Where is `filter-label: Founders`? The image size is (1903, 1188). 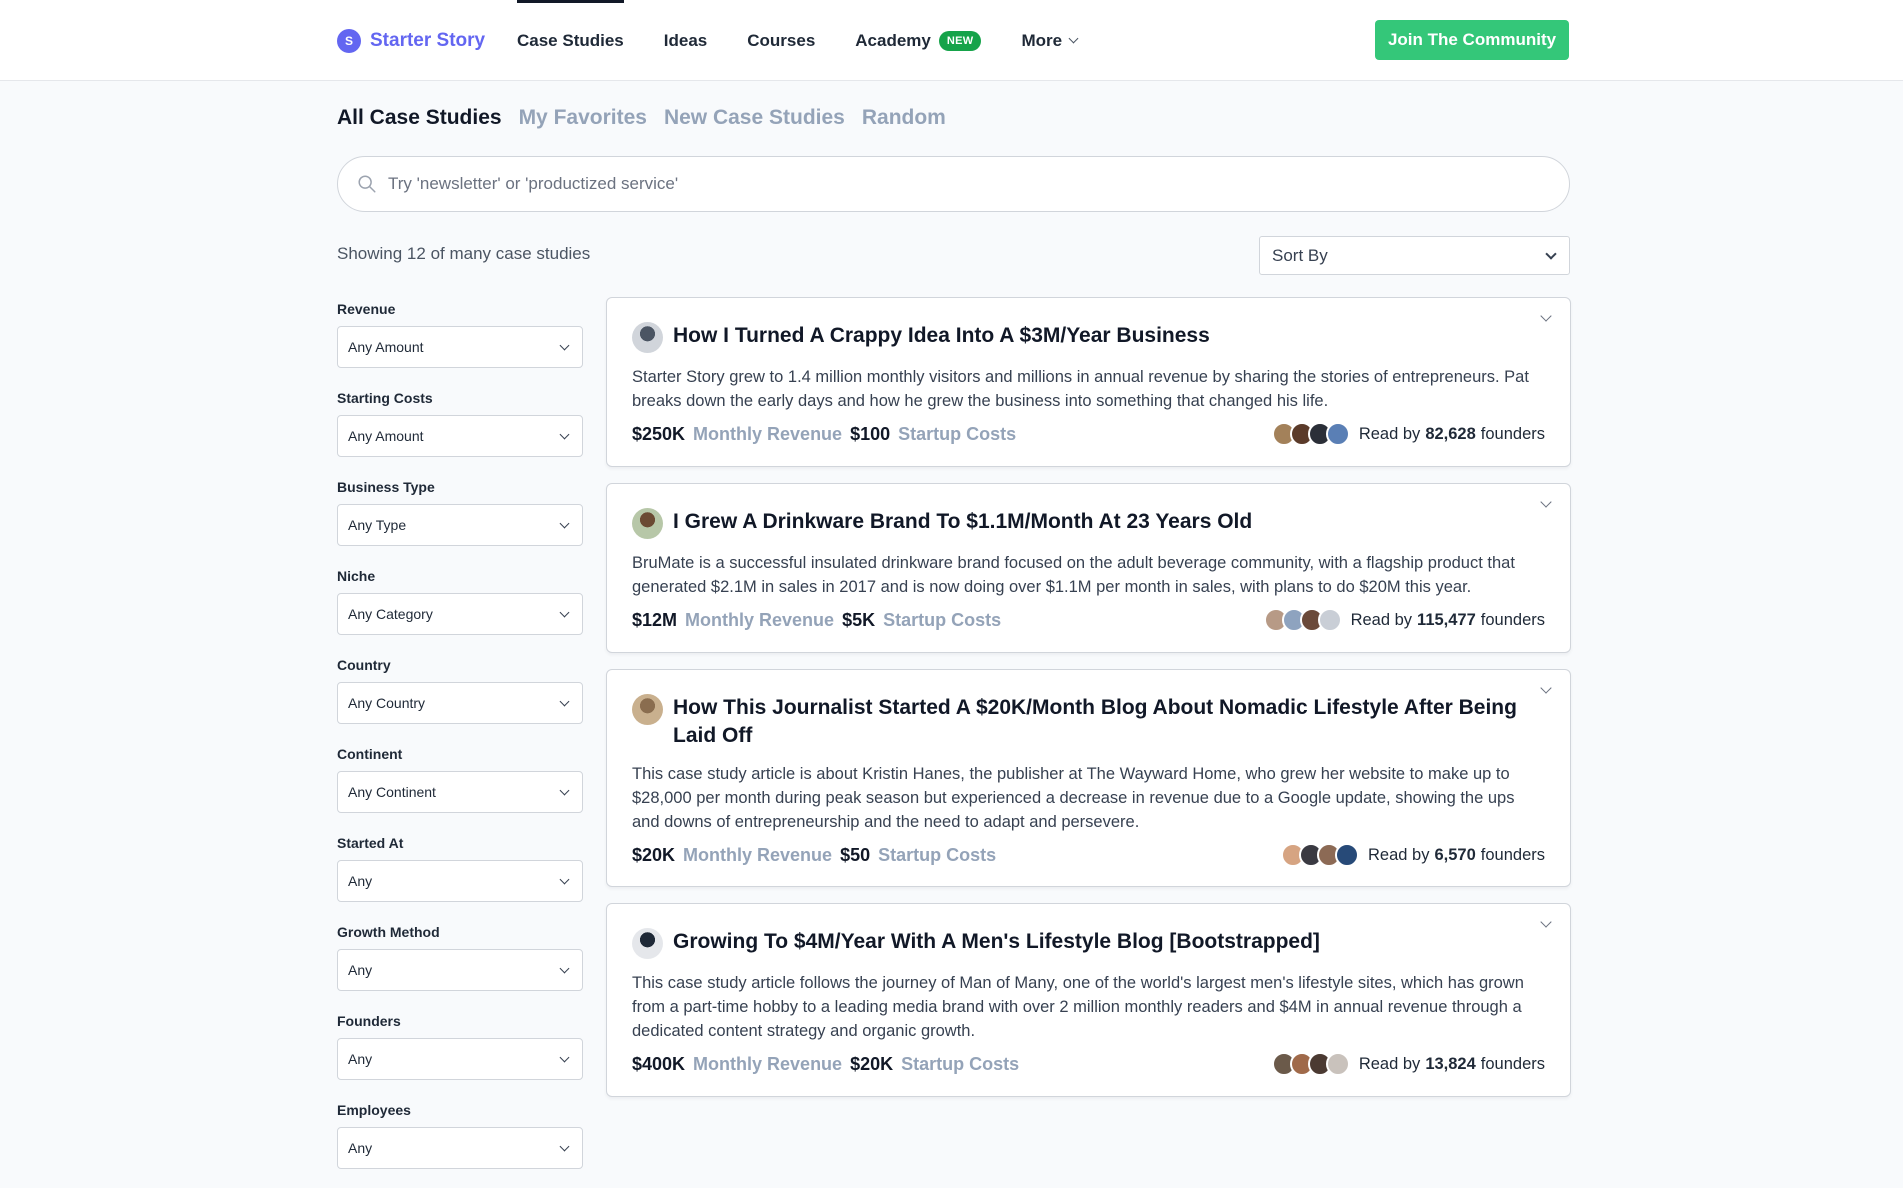
filter-label: Founders is located at coordinates (369, 1021).